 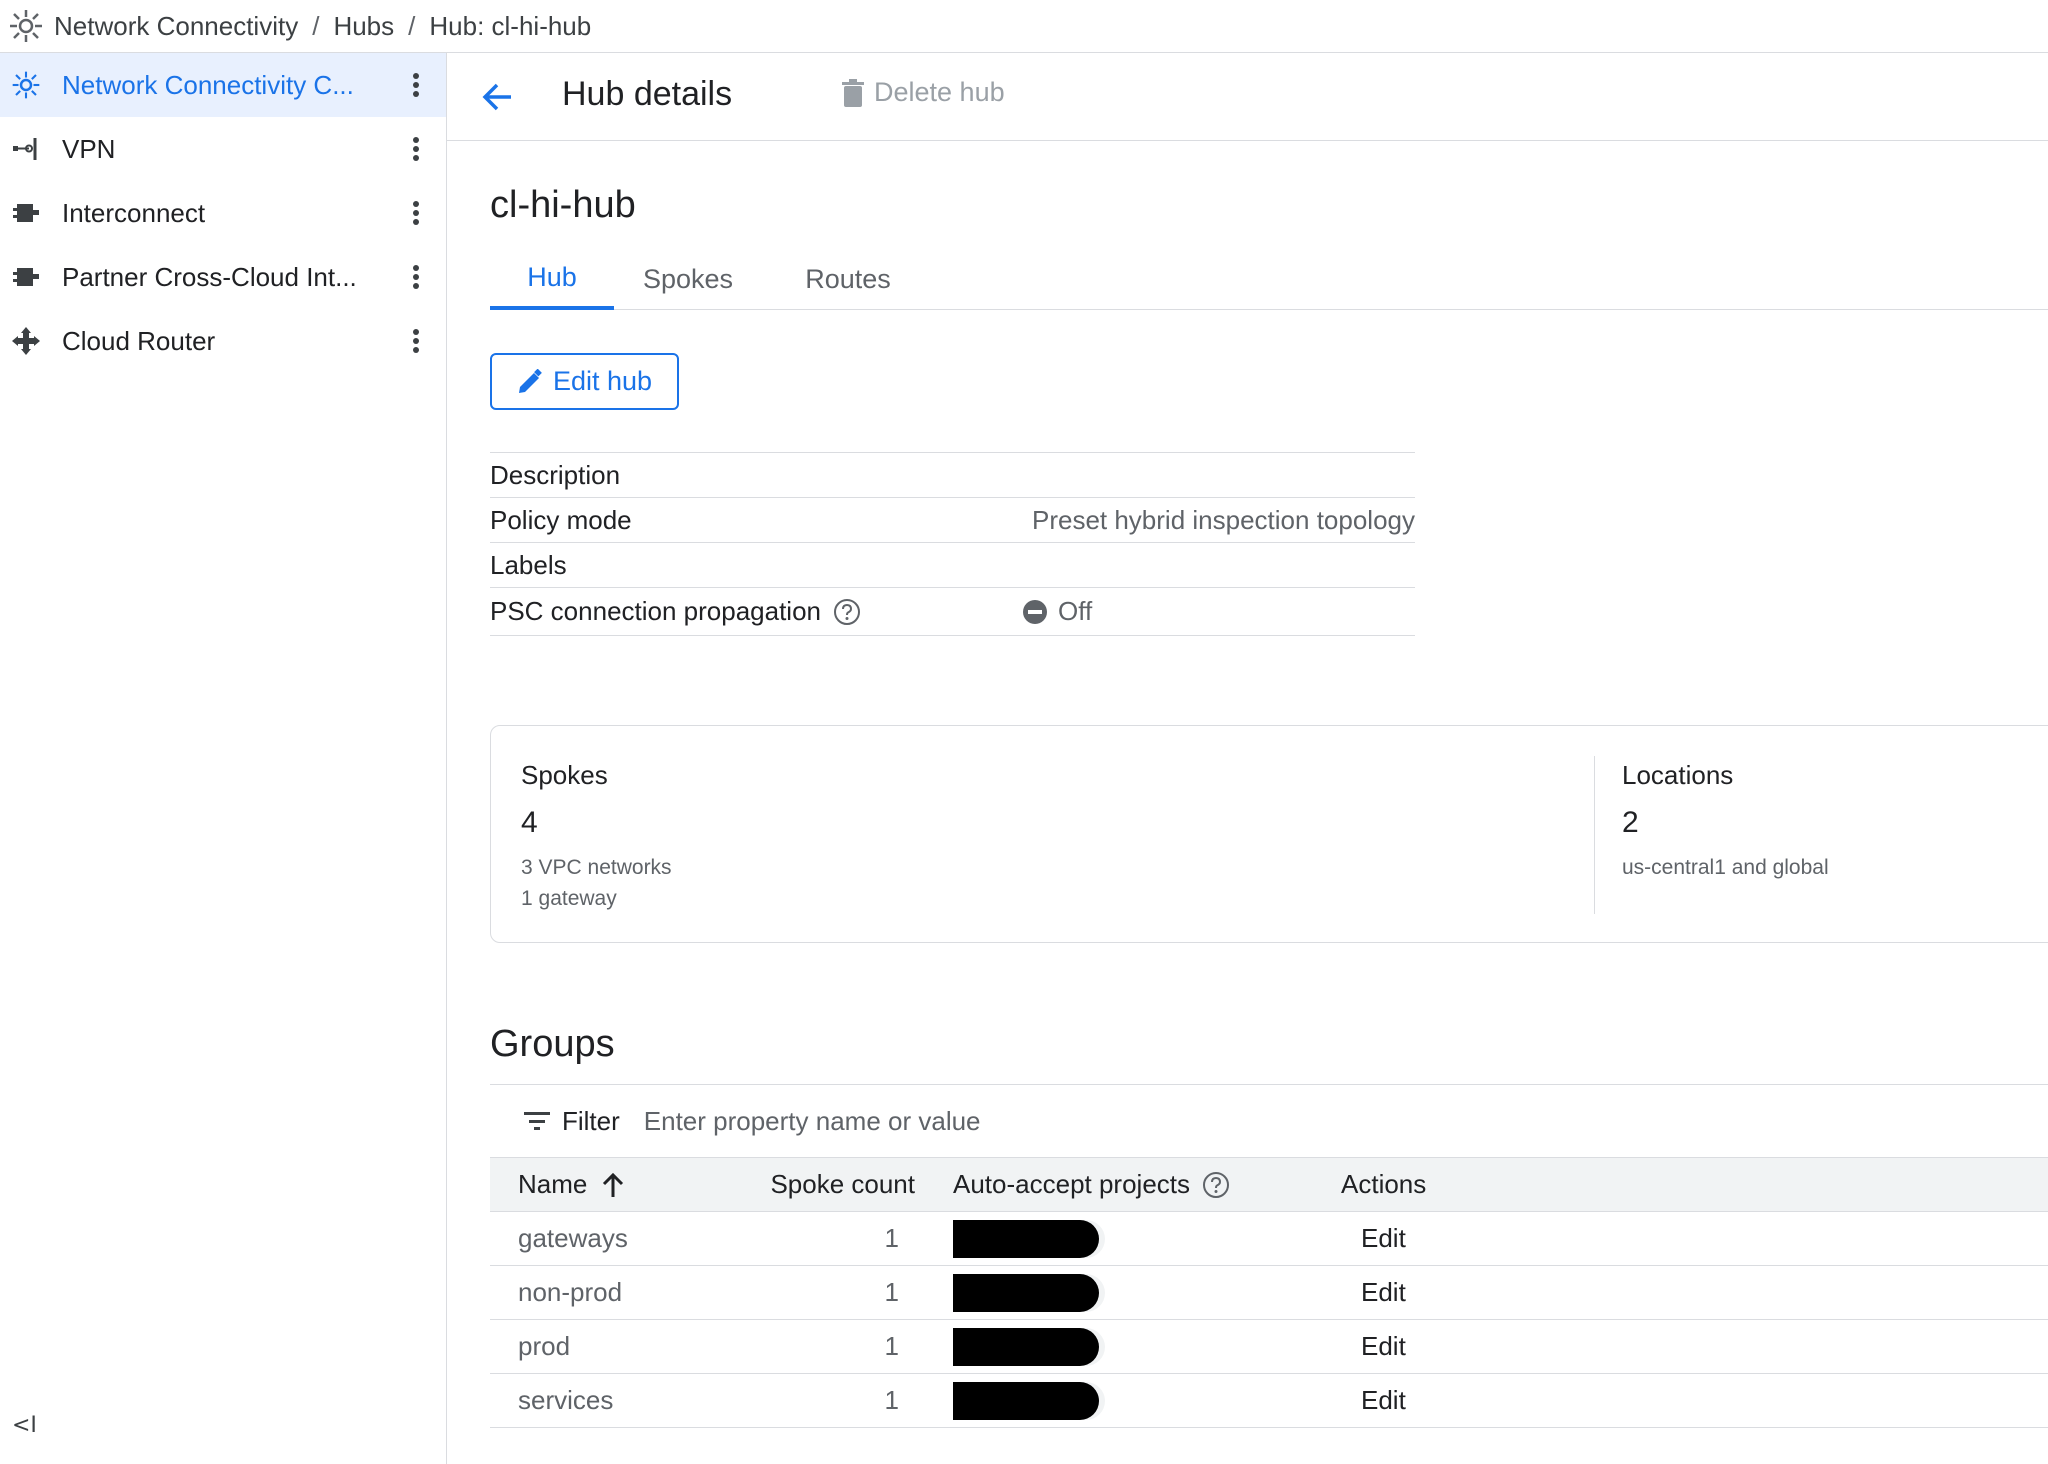 I want to click on property-label: Labels, so click(x=528, y=564).